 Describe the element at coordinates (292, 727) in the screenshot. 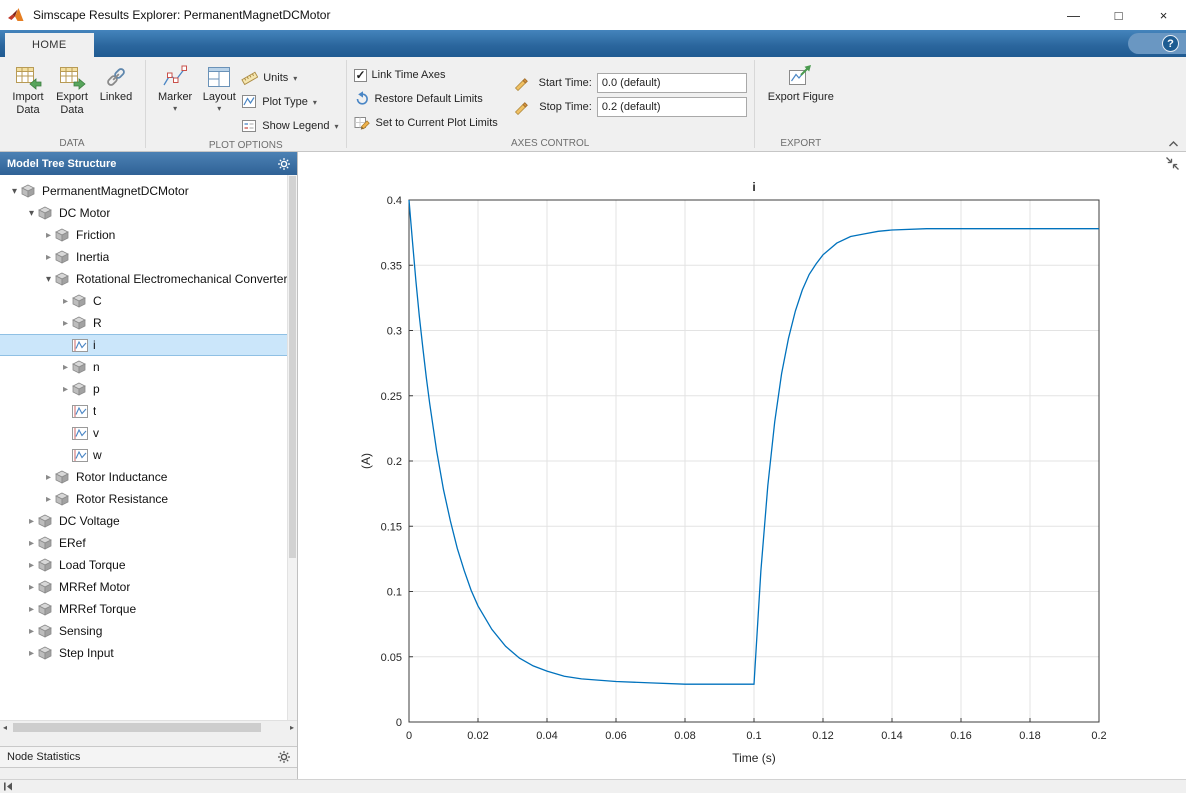

I see `scroll-right-icon: ▸` at that location.